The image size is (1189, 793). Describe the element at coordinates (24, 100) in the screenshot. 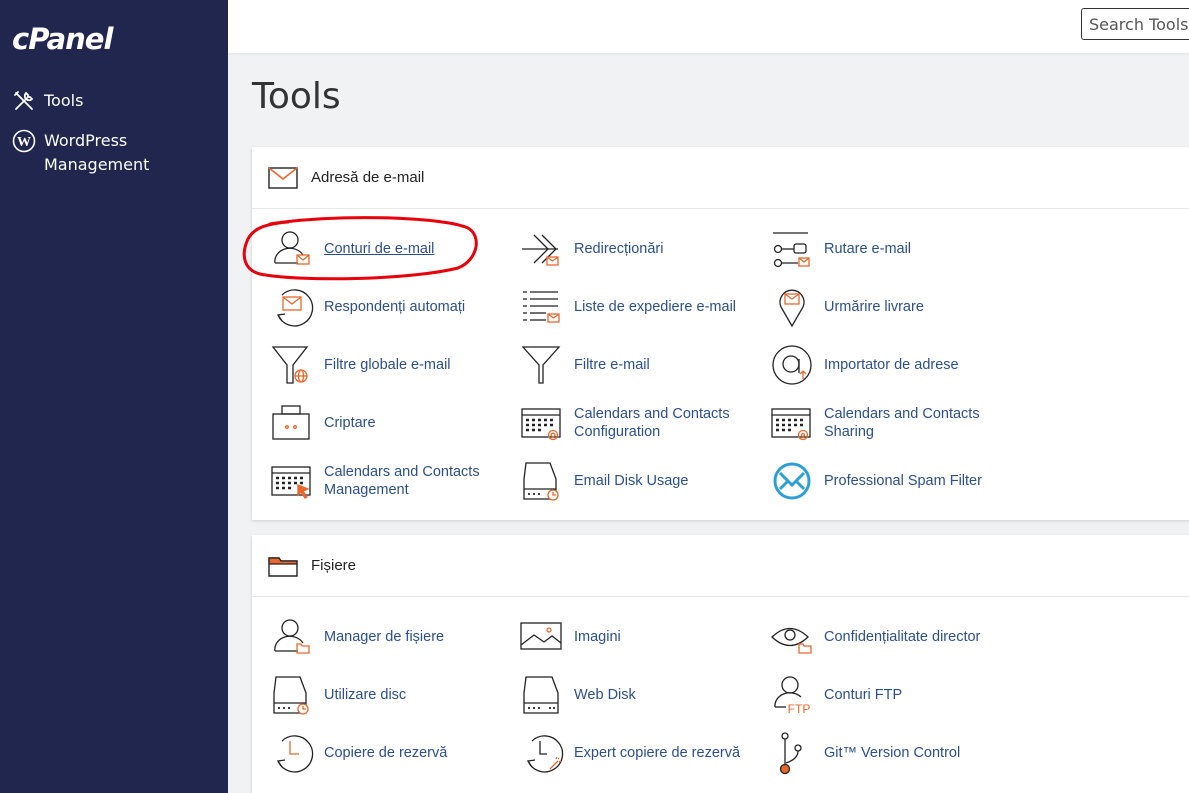

I see `tools-icon` at that location.